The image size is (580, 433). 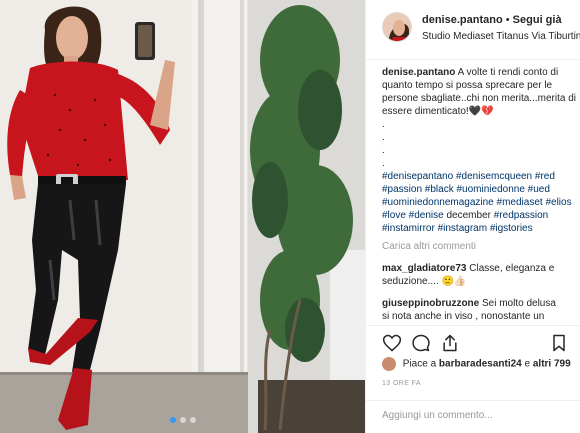 I want to click on avatar, so click(x=397, y=27).